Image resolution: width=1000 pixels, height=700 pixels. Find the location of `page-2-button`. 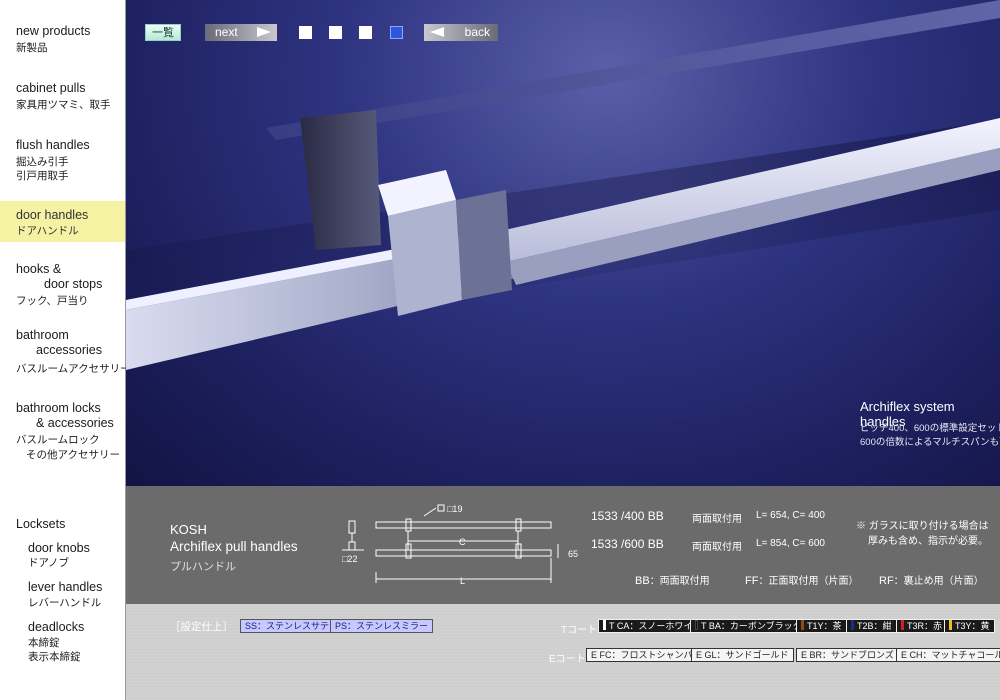

page-2-button is located at coordinates (335, 32).